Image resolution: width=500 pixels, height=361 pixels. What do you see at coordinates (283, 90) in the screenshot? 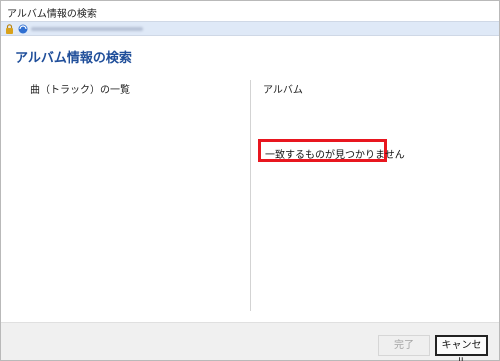
I see `album-header: アルバム` at bounding box center [283, 90].